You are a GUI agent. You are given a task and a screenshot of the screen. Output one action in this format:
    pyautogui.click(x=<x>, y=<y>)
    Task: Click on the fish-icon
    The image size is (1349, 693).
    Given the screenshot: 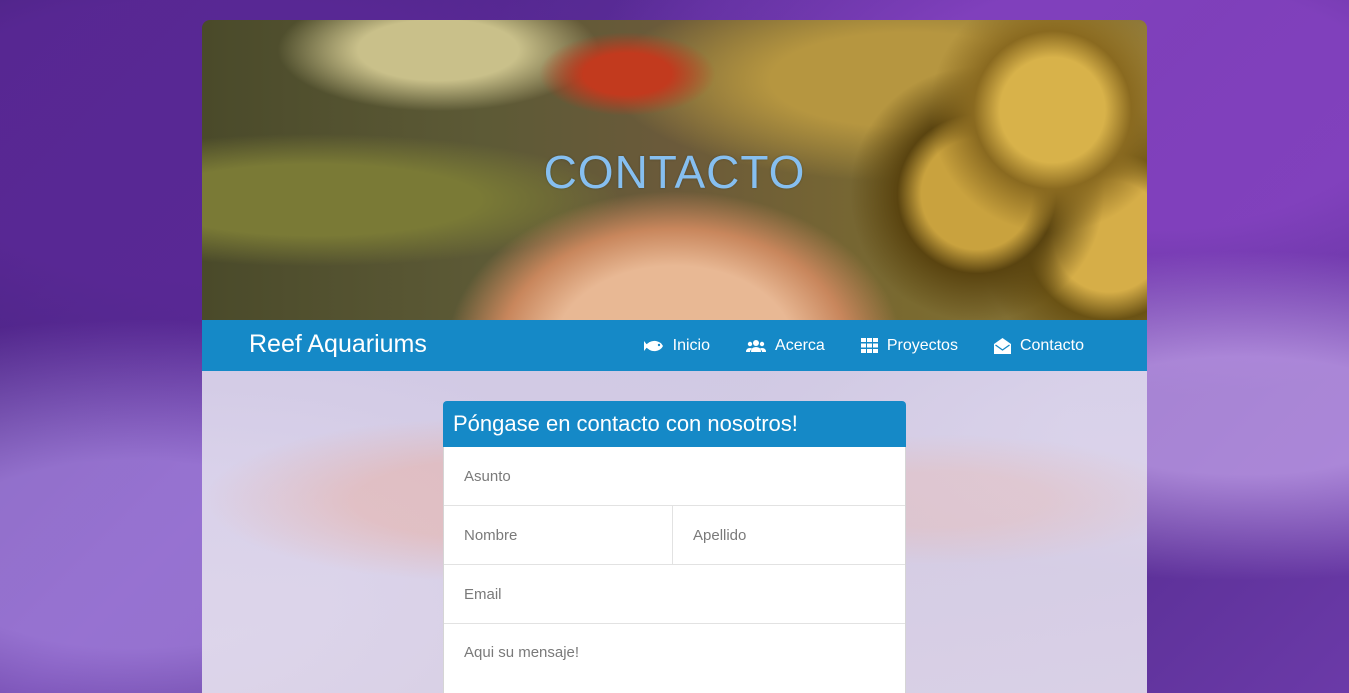 What is the action you would take?
    pyautogui.click(x=653, y=346)
    